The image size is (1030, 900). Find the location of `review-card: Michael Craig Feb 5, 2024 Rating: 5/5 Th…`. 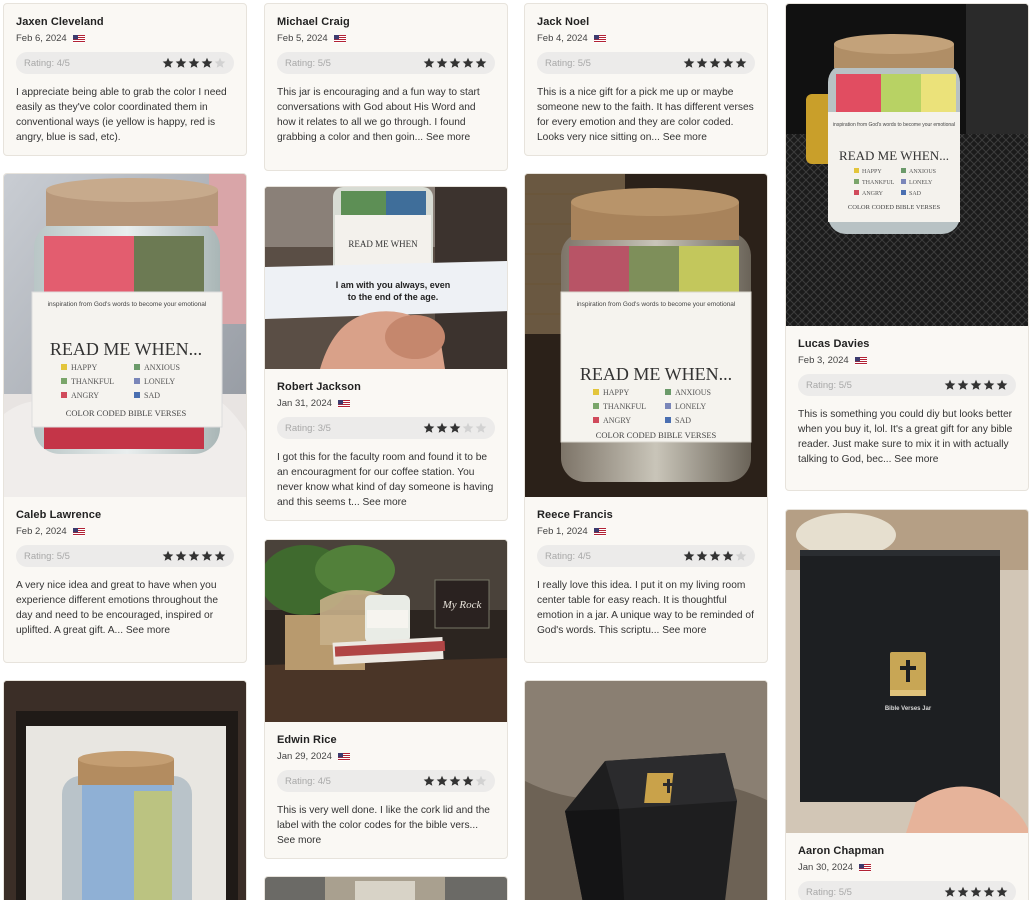

review-card: Michael Craig Feb 5, 2024 Rating: 5/5 Th… is located at coordinates (386, 87).